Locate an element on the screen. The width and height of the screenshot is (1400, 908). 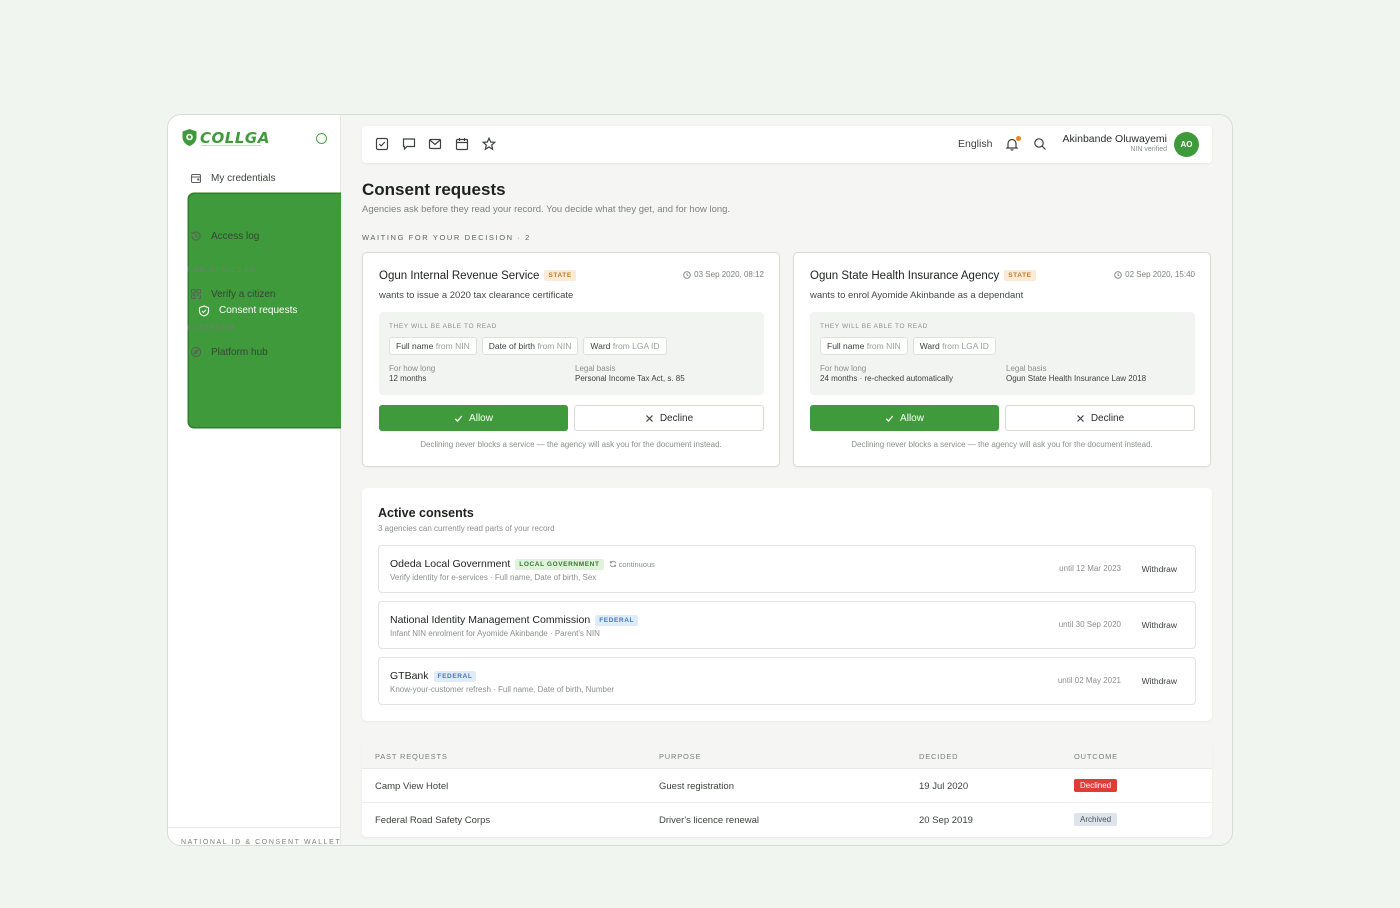
check-icon is located at coordinates (458, 418).